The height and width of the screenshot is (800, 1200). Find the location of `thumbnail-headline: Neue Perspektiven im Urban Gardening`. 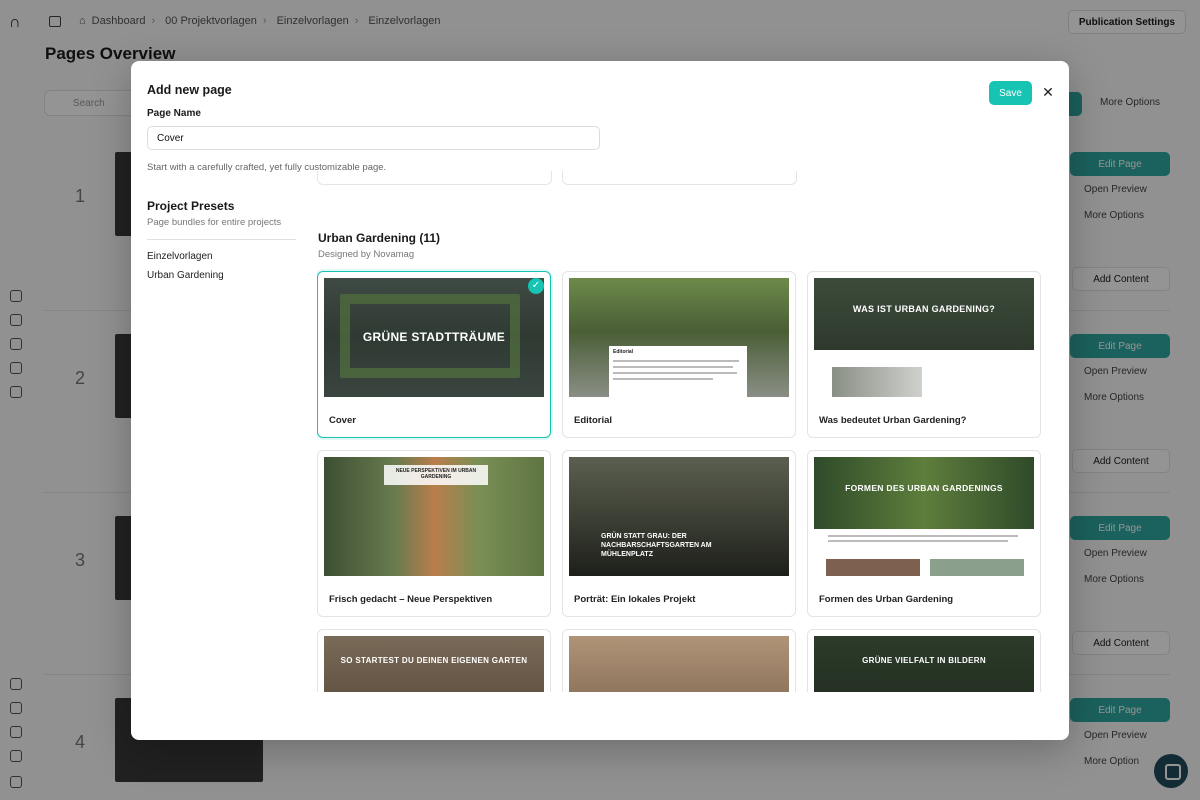

thumbnail-headline: Neue Perspektiven im Urban Gardening is located at coordinates (436, 474).